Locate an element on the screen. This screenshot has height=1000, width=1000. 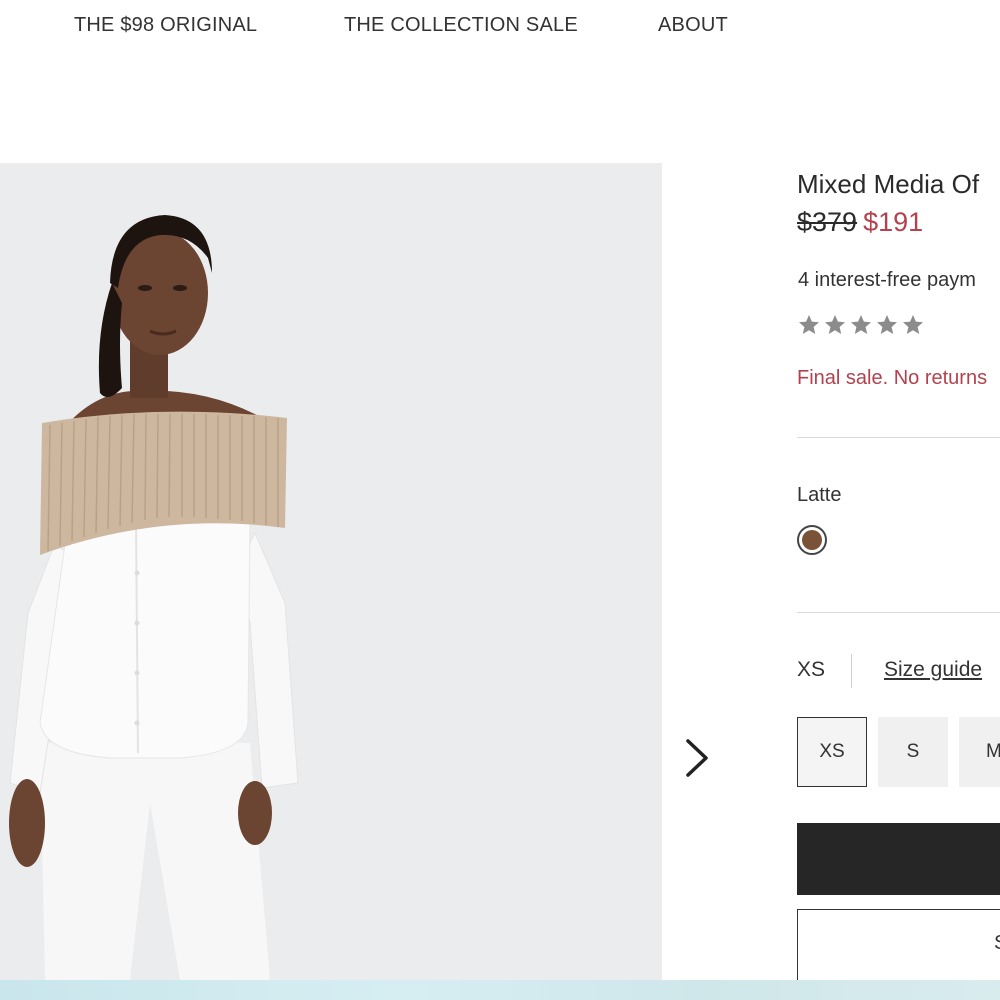
rating-stars is located at coordinates (861, 325).